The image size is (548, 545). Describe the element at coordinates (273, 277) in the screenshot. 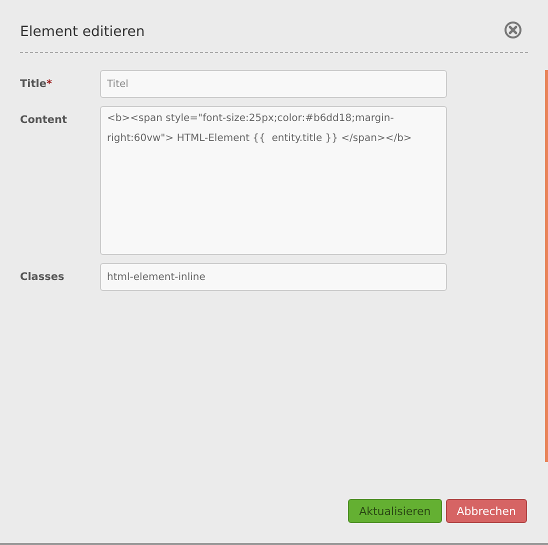

I see `input-field: html-element-inline` at that location.